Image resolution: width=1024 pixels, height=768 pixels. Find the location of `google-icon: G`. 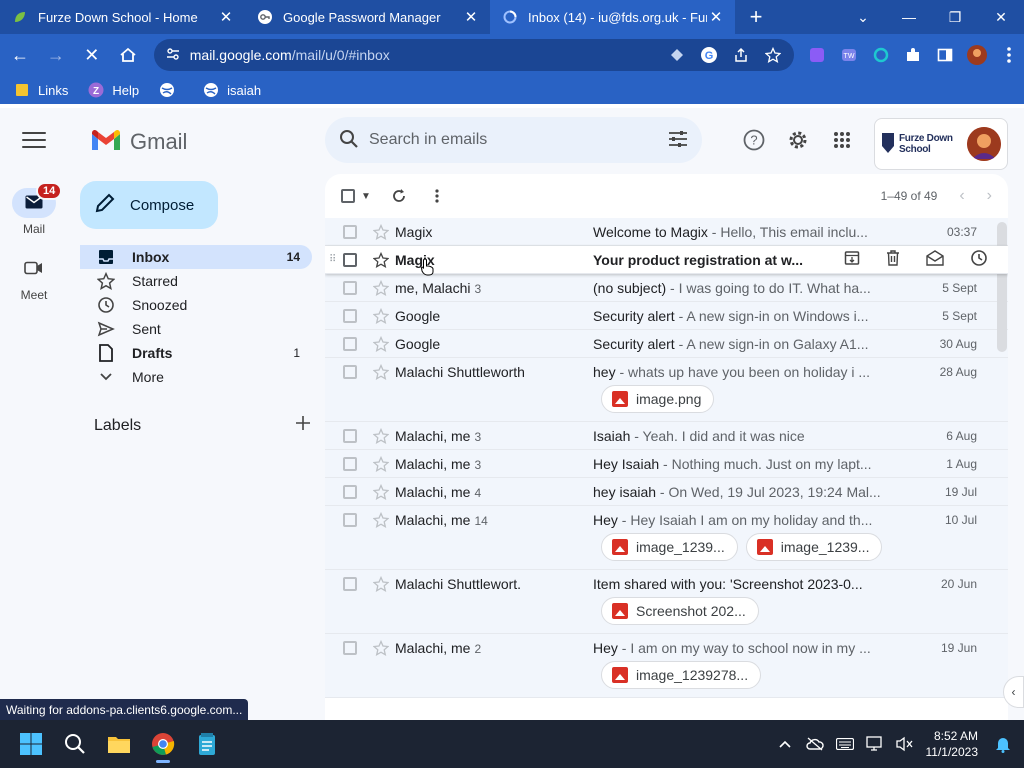

google-icon: G is located at coordinates (709, 55).